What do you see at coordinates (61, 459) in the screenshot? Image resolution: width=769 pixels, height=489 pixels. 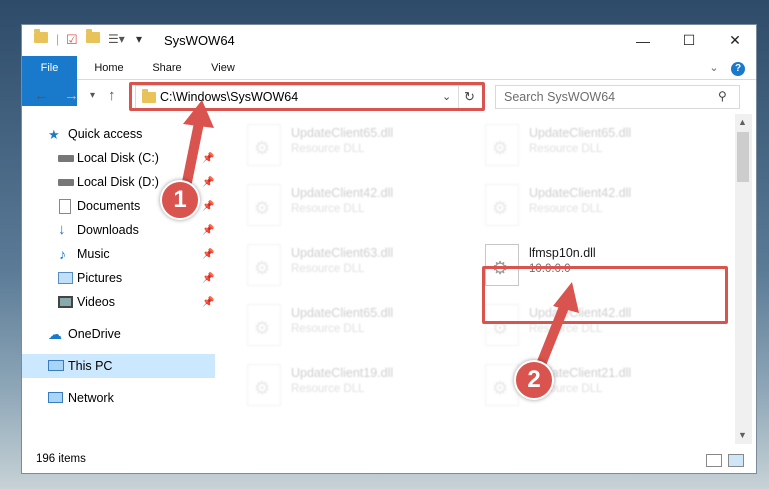 I see `item-count: 196 items` at bounding box center [61, 459].